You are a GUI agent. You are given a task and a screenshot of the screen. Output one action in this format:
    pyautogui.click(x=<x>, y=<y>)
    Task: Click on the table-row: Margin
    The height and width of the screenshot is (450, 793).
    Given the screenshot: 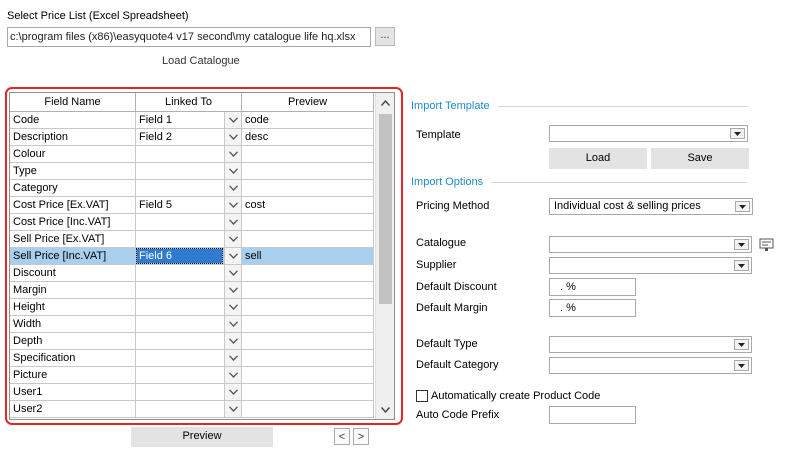 What is the action you would take?
    pyautogui.click(x=192, y=290)
    